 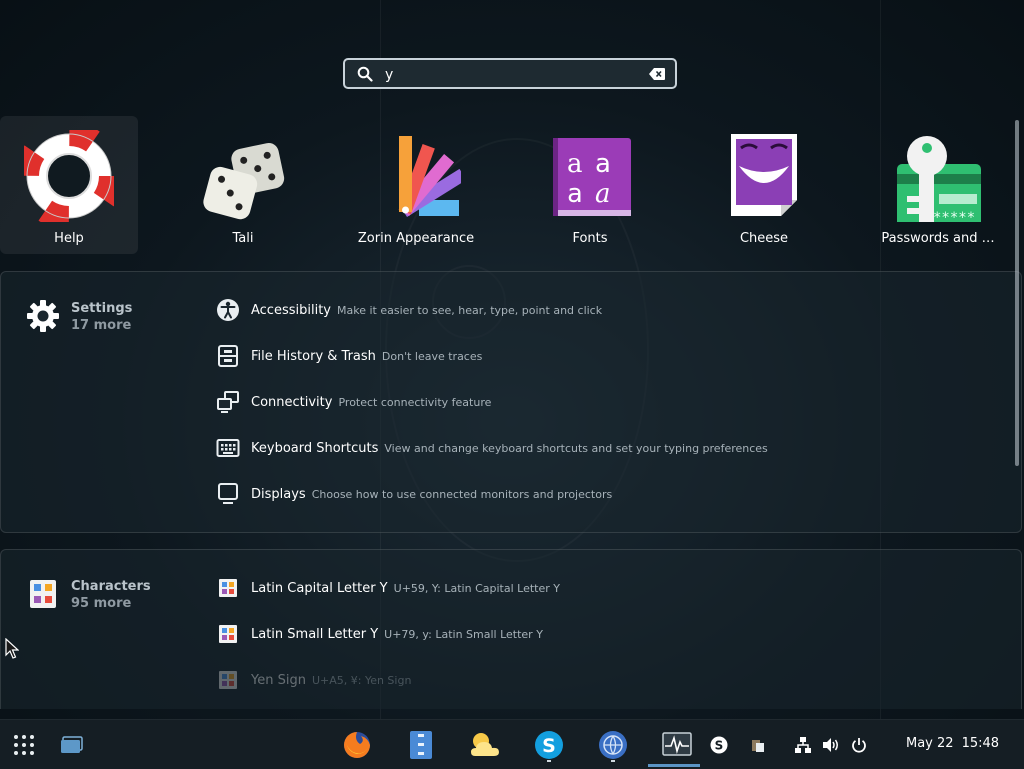 What do you see at coordinates (515, 75) in the screenshot?
I see `search-input` at bounding box center [515, 75].